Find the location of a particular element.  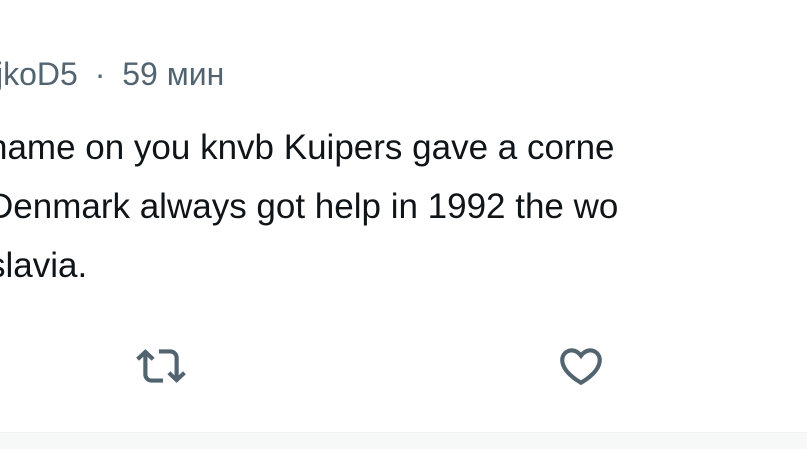

tweet-text-line: slavia. is located at coordinates (44, 265).